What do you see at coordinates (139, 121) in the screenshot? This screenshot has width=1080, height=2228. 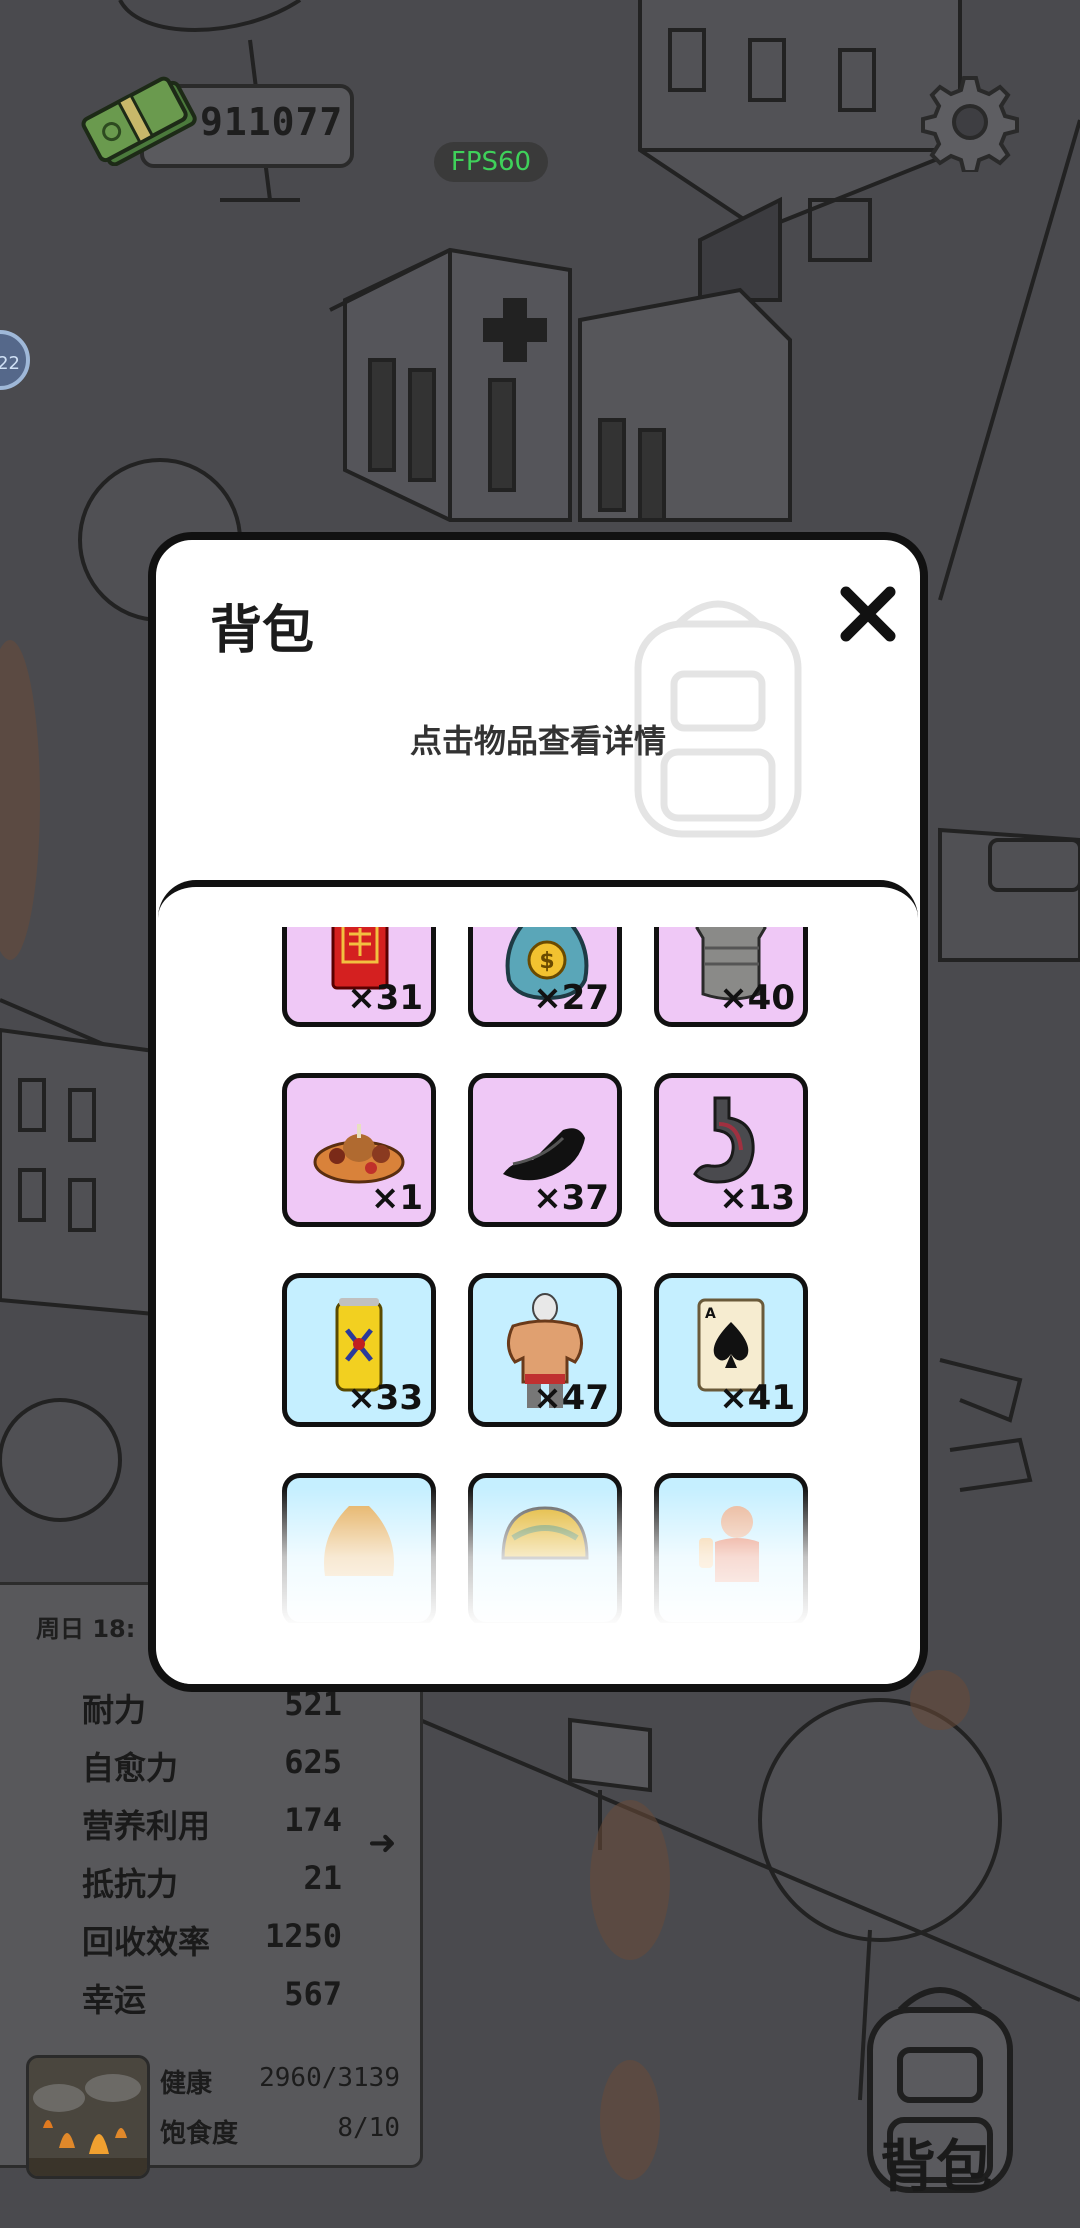 I see `cash-stack-icon` at bounding box center [139, 121].